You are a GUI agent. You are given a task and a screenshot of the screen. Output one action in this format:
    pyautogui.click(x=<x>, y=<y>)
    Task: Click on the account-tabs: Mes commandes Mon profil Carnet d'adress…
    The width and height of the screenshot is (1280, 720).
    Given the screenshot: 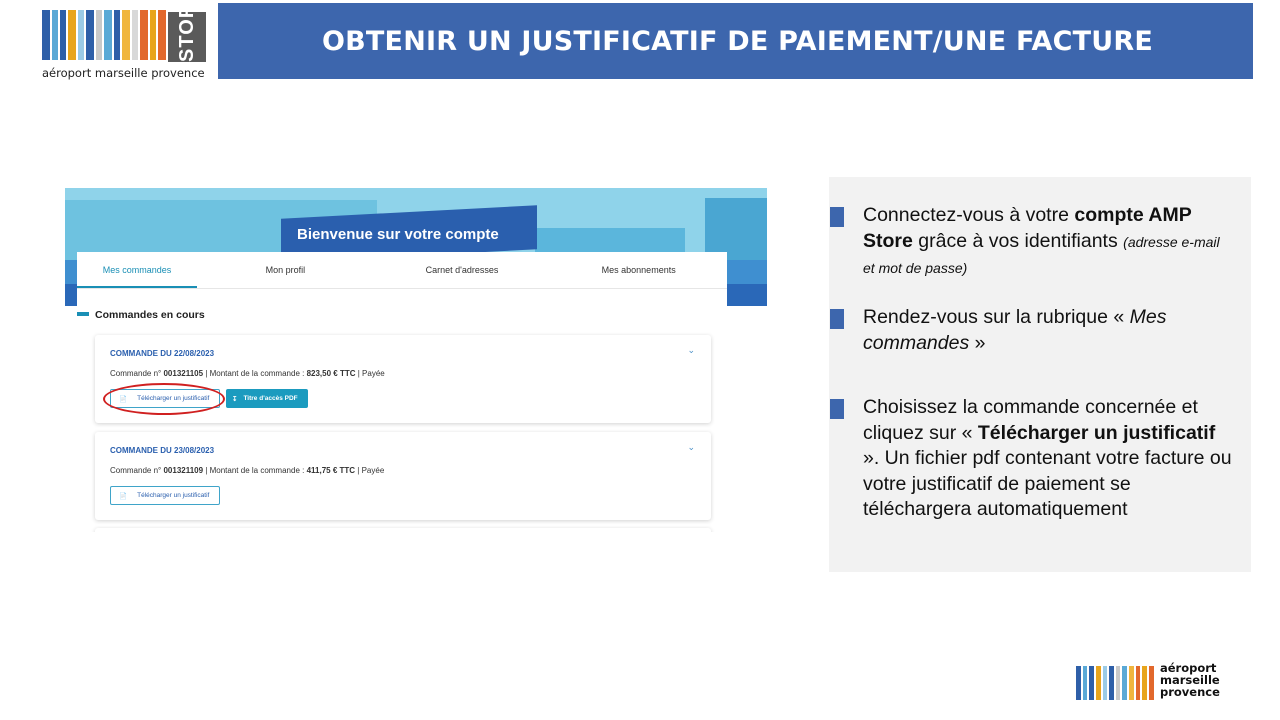 What is the action you would take?
    pyautogui.click(x=402, y=270)
    